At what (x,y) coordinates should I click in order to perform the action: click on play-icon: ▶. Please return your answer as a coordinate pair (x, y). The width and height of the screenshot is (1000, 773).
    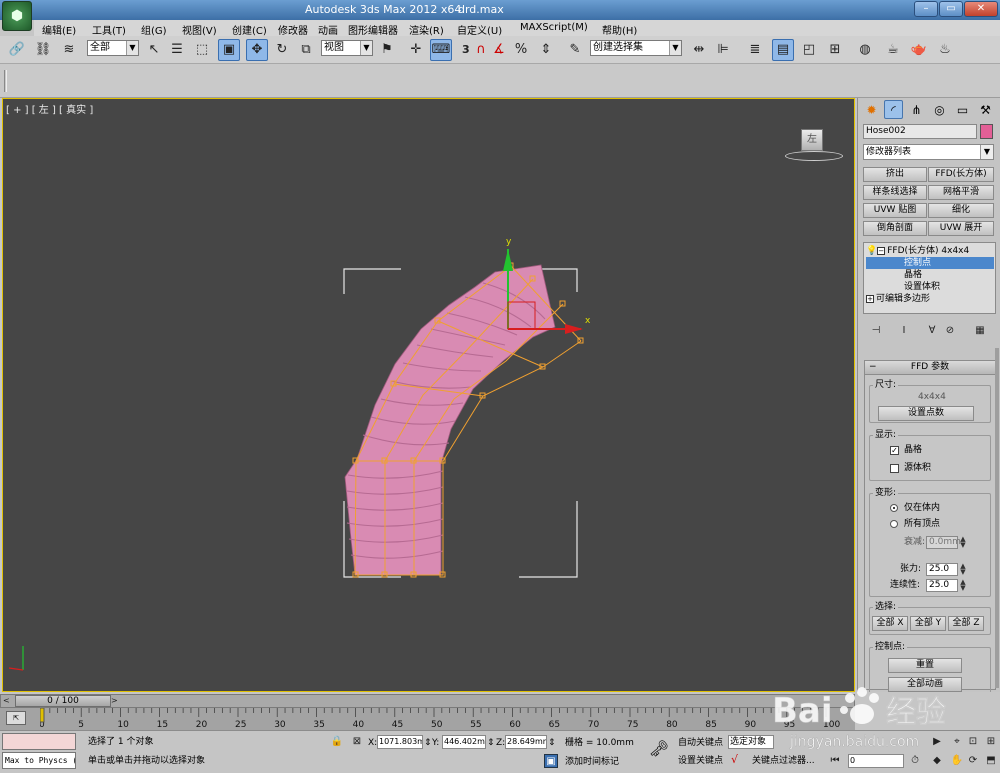
    Looking at the image, I should click on (937, 742).